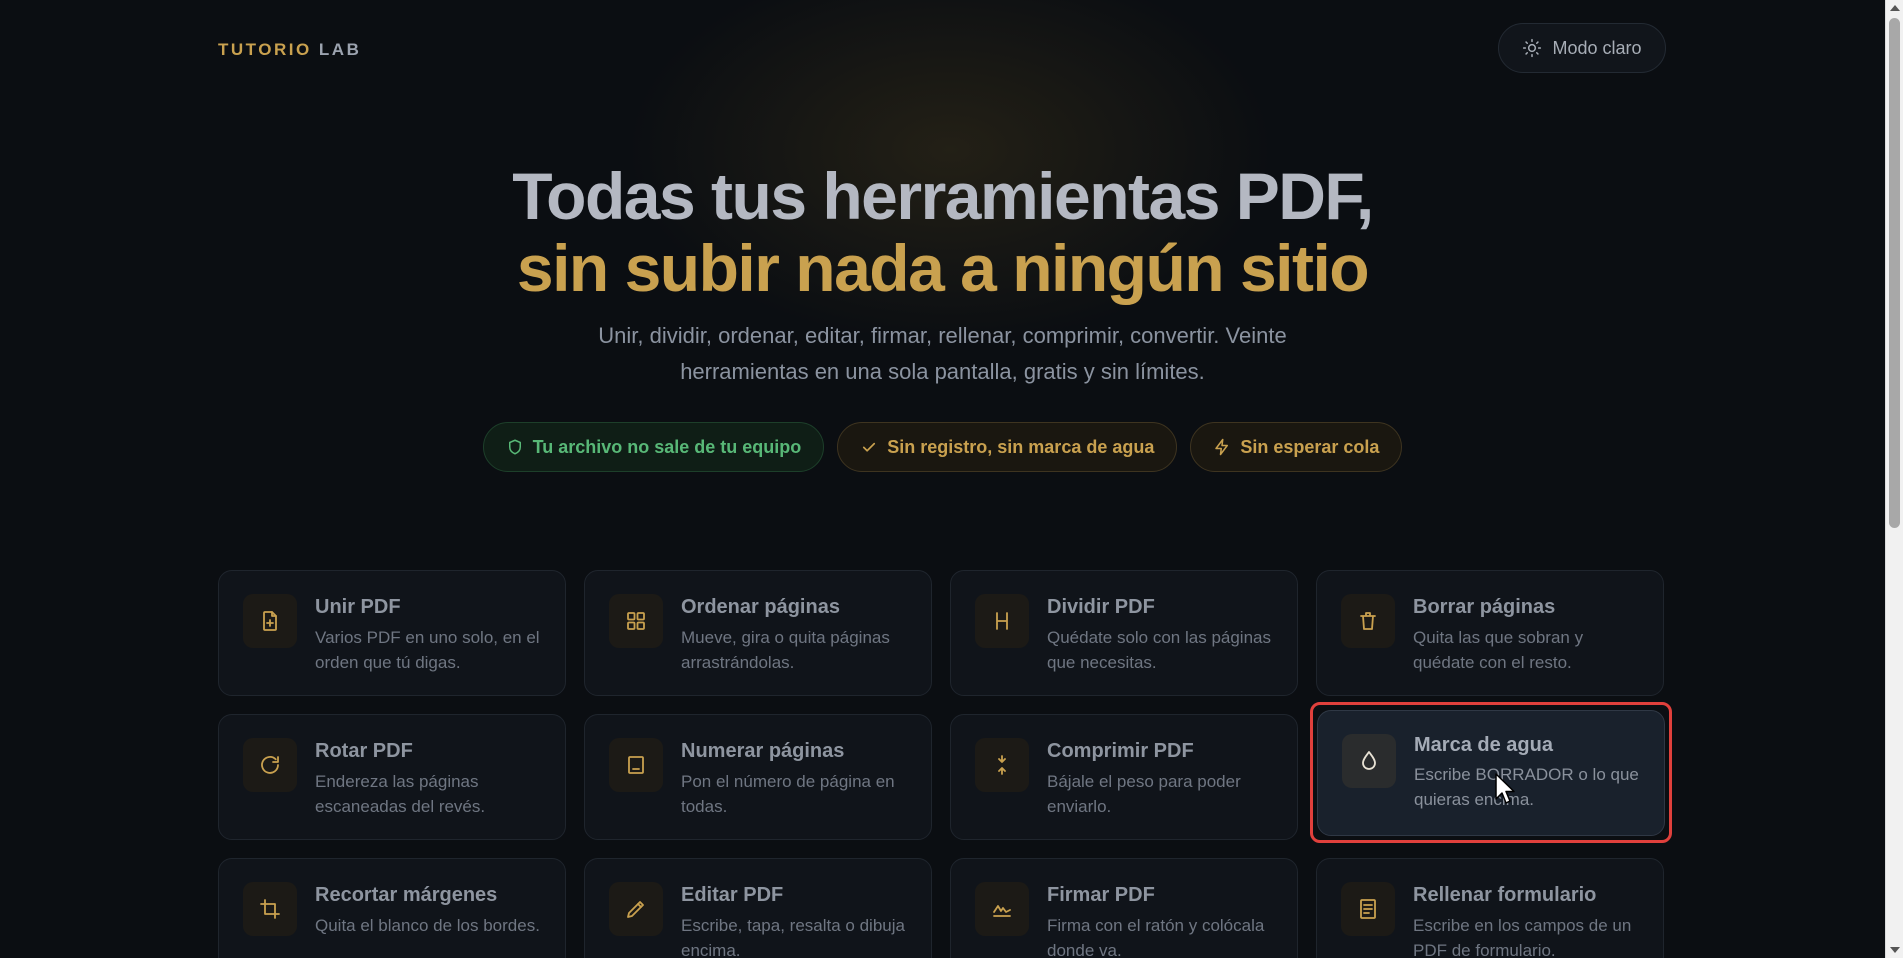 The height and width of the screenshot is (958, 1903). I want to click on file-plus-icon, so click(270, 621).